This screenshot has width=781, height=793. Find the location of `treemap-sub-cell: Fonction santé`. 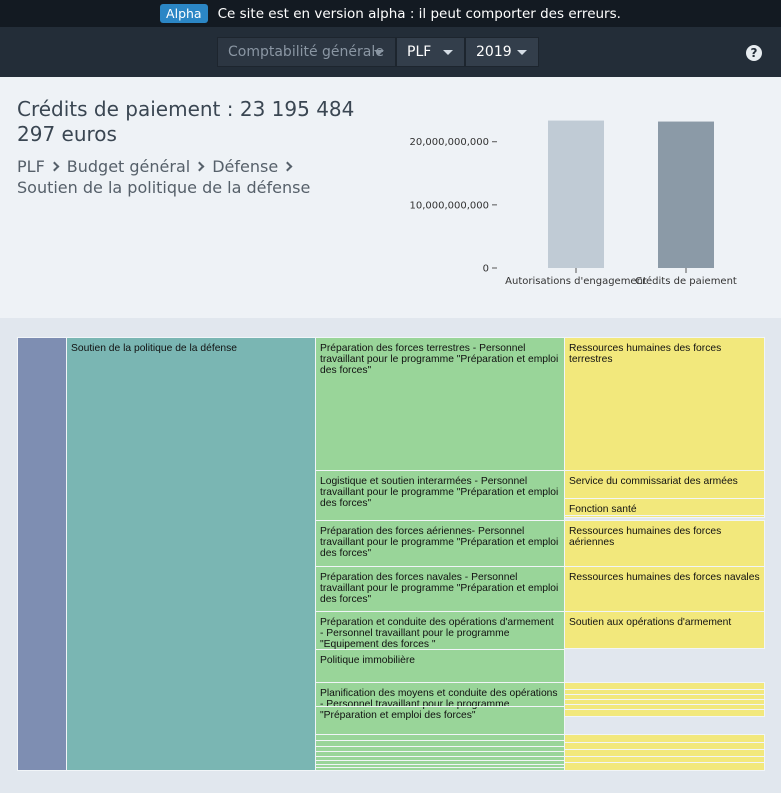

treemap-sub-cell: Fonction santé is located at coordinates (664, 507).